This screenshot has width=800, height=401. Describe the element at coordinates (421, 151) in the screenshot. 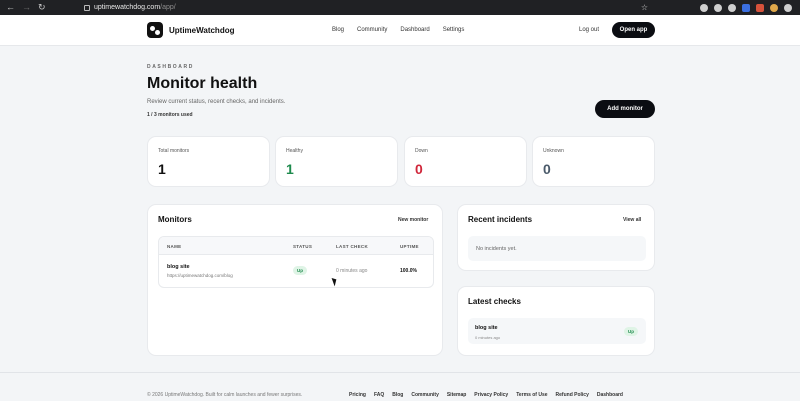

I see `stat-label: Down` at that location.